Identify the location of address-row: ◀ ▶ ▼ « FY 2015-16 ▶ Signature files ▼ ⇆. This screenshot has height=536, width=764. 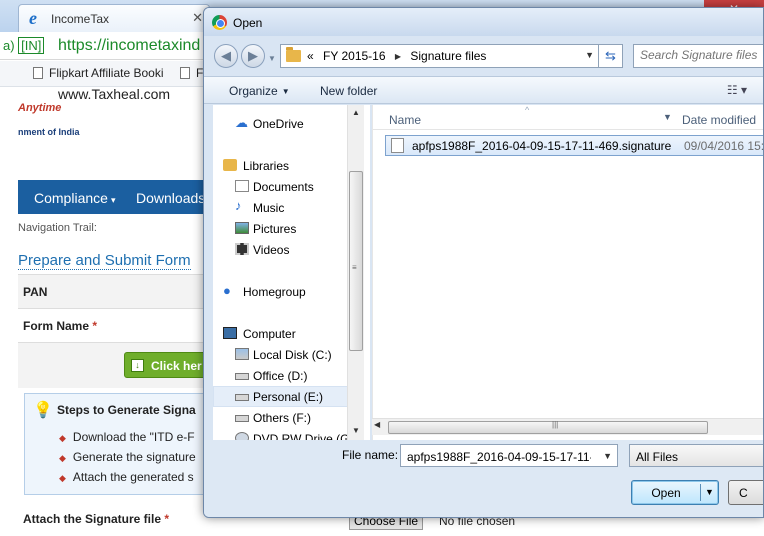
(483, 56).